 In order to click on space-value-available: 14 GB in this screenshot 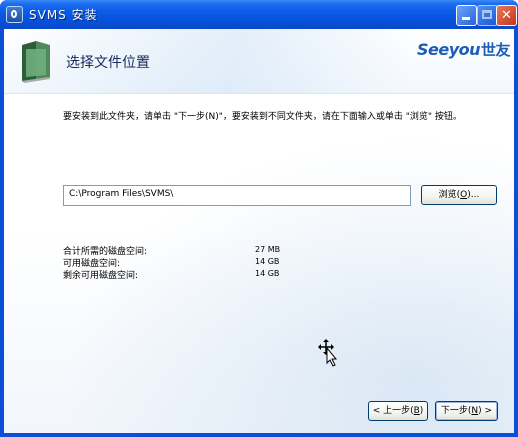, I will do `click(267, 261)`.